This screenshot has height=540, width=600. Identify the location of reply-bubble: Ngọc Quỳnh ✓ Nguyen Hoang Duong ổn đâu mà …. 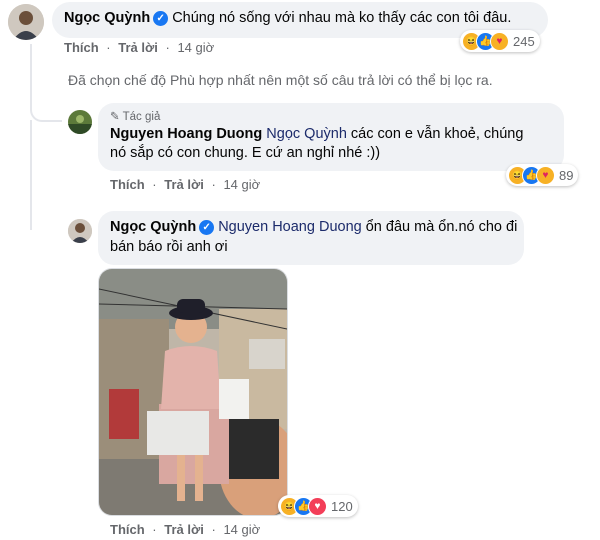
(311, 238).